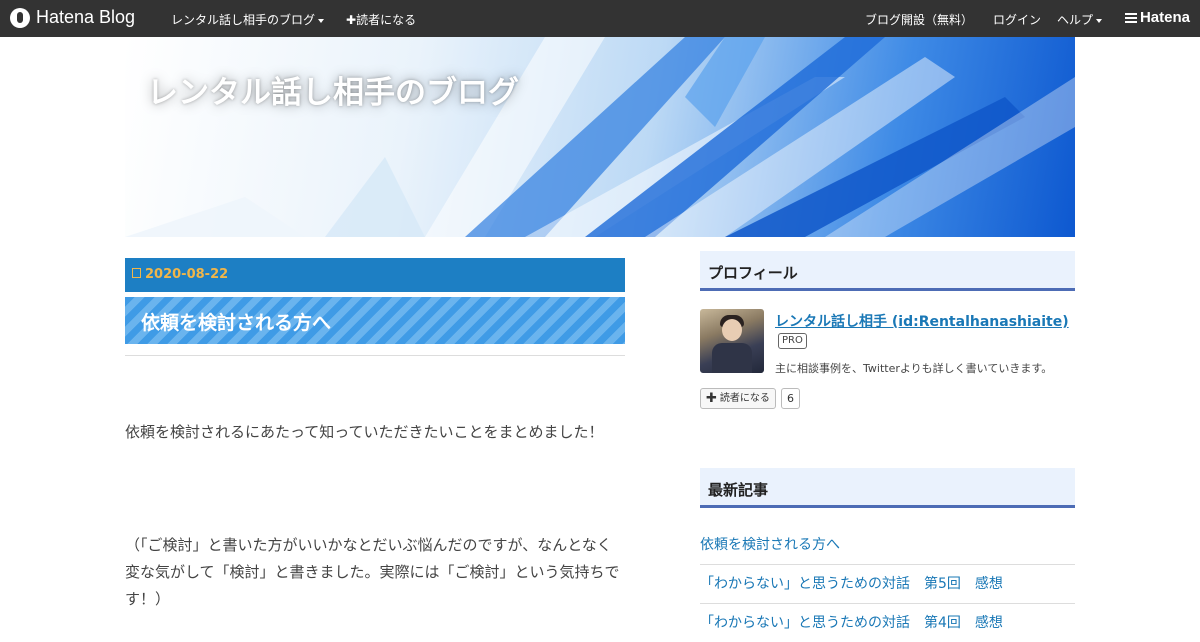 The image size is (1200, 642). Describe the element at coordinates (887, 271) in the screenshot. I see `profile-heading-bar: プロフィール` at that location.